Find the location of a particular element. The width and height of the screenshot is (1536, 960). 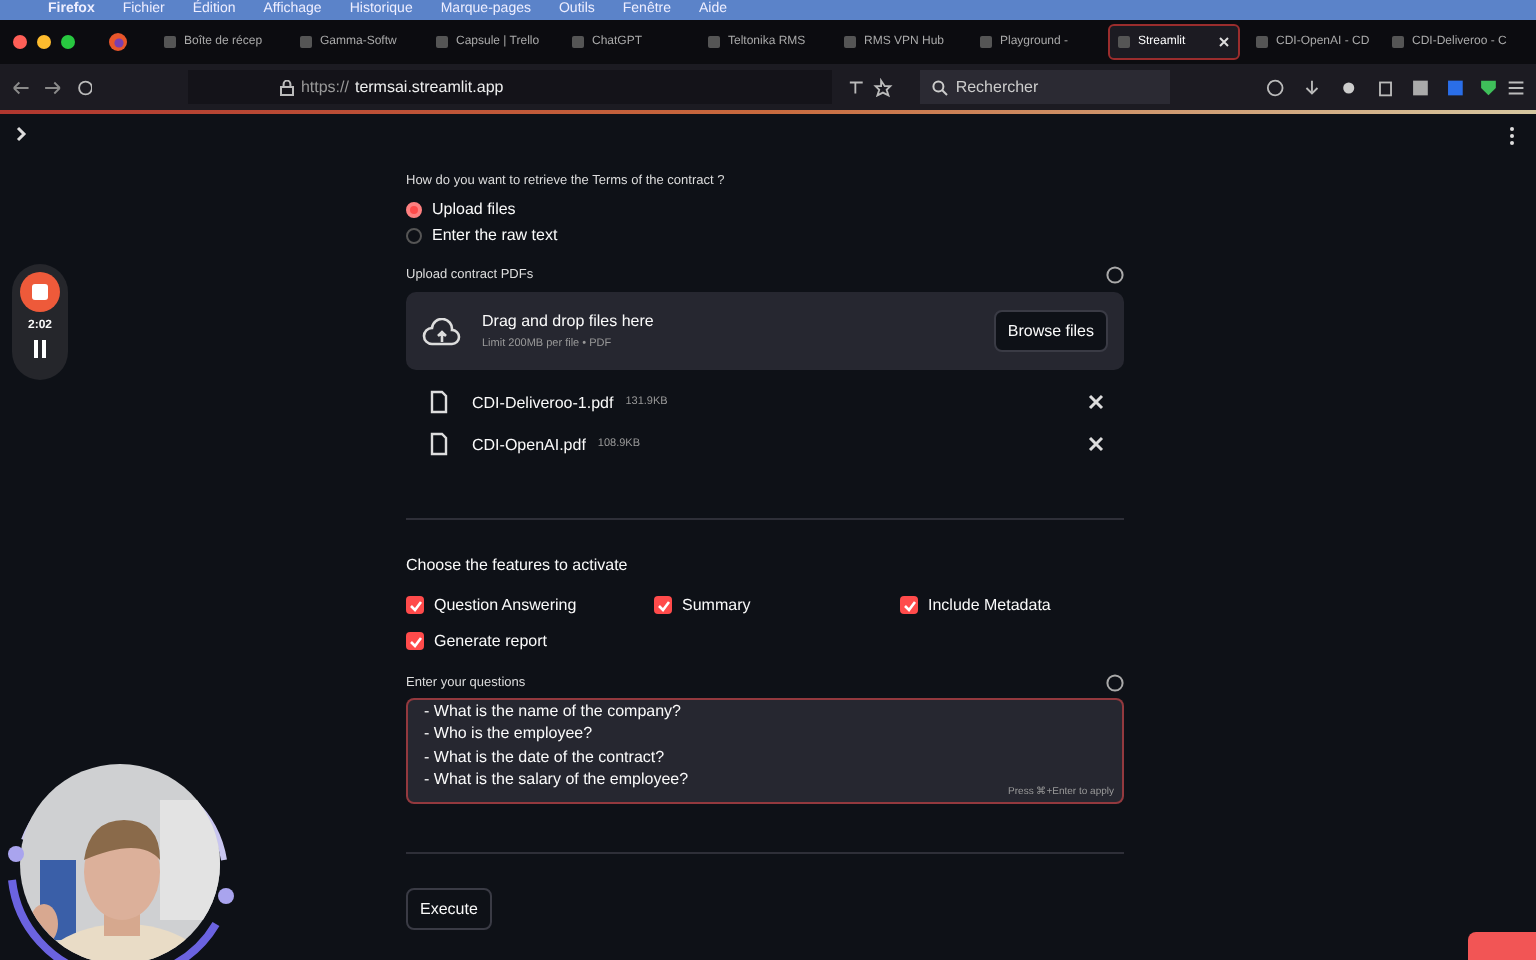

pause-icon is located at coordinates (40, 349).